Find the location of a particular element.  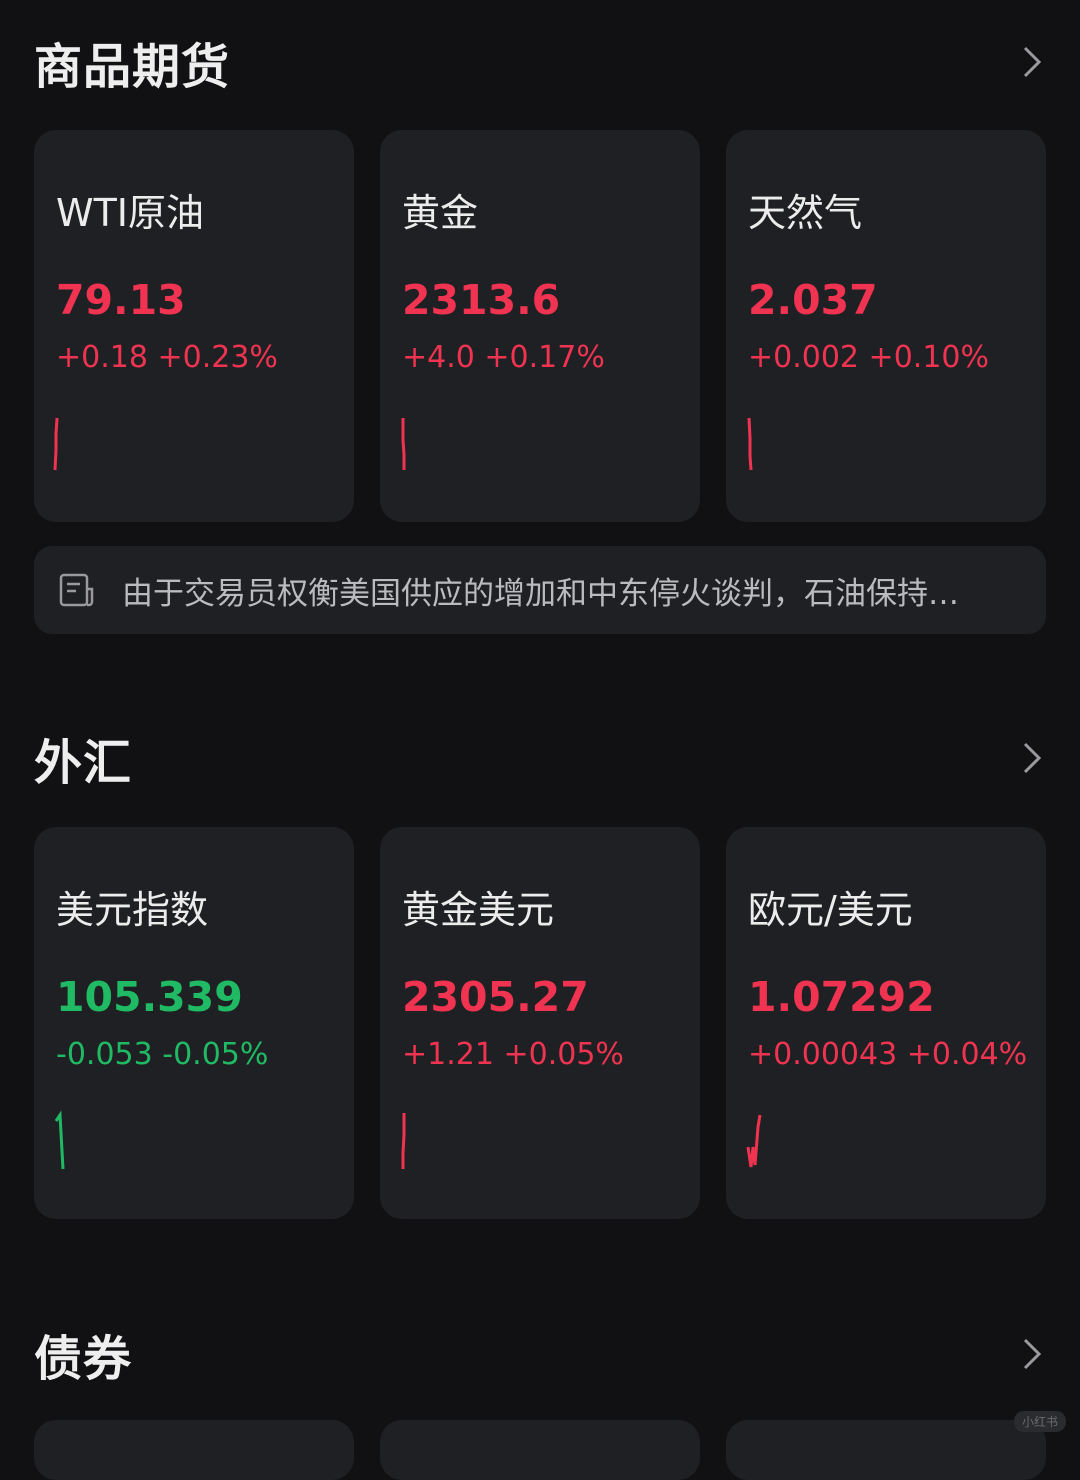

quote-change: +1.21 +0.05% is located at coordinates (513, 1054).